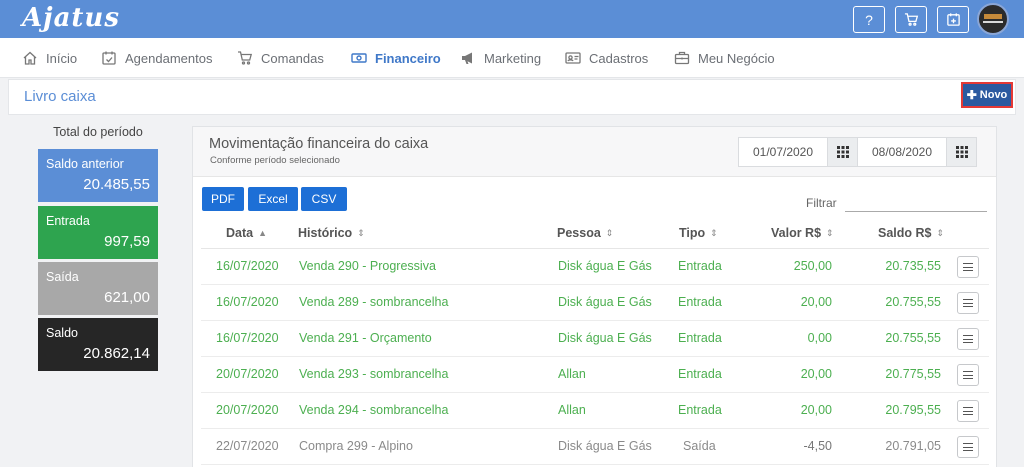  I want to click on card-value: 621,00, so click(127, 297).